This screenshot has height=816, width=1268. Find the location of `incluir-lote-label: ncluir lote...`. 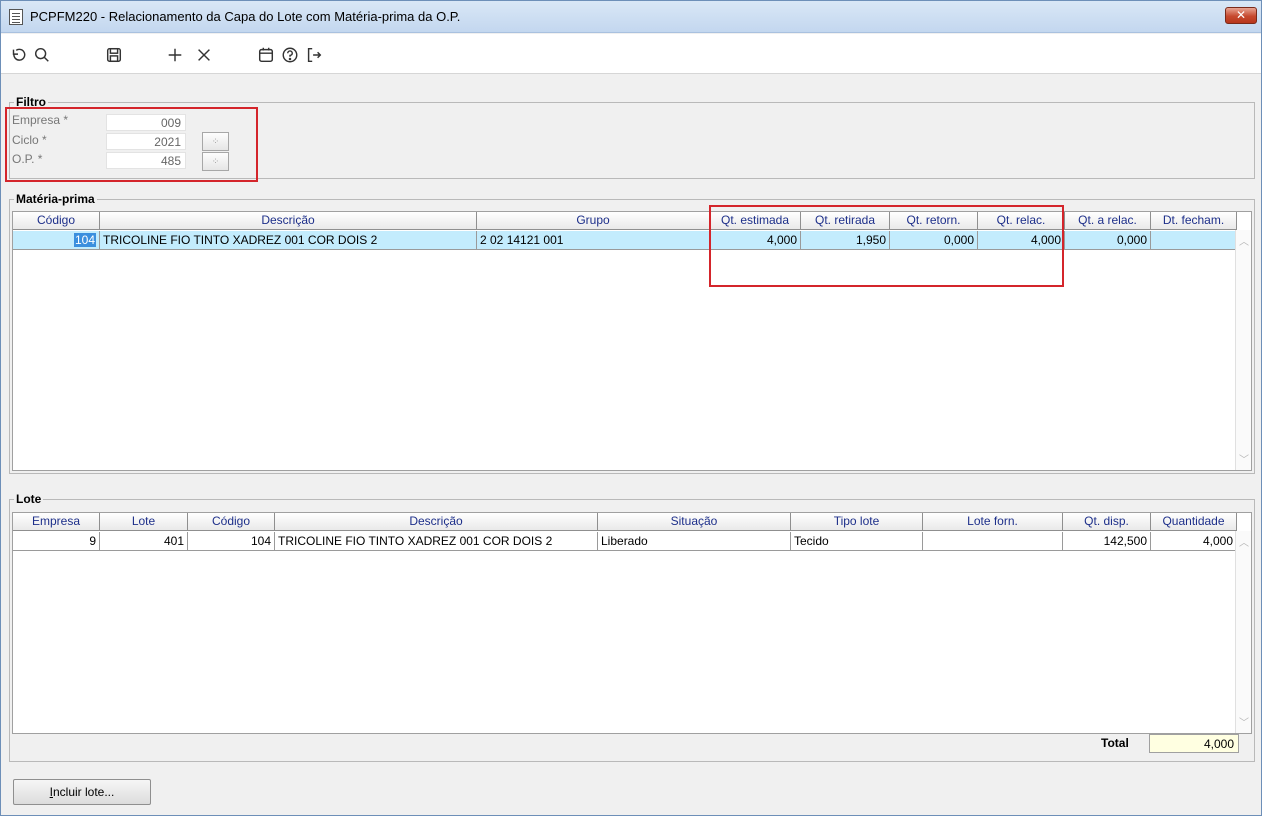

incluir-lote-label: ncluir lote... is located at coordinates (83, 792).